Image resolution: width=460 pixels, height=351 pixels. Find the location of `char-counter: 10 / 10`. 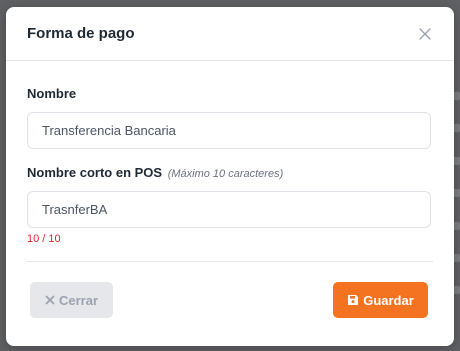

char-counter: 10 / 10 is located at coordinates (44, 239).